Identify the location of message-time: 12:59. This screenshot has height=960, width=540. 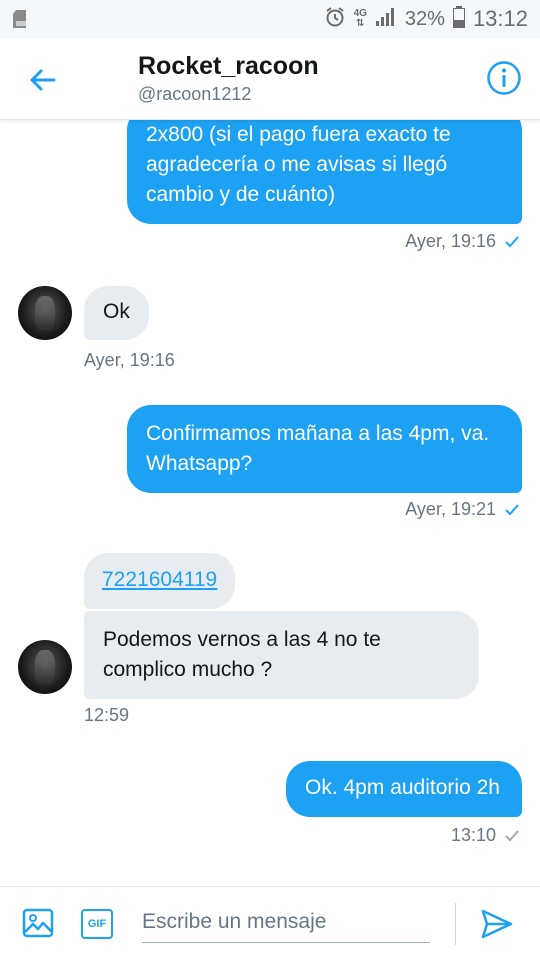
(107, 715).